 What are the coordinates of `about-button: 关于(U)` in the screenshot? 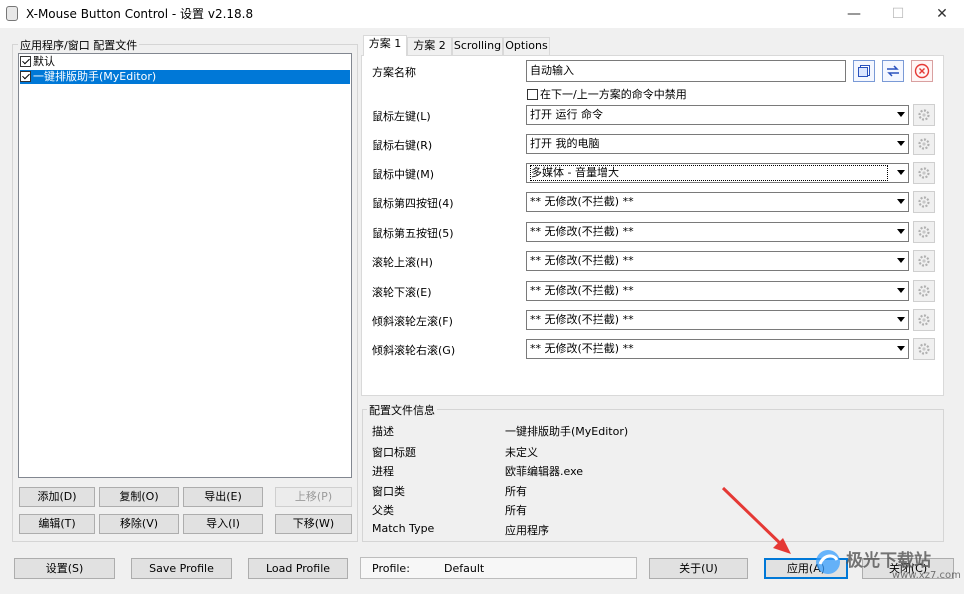 It's located at (698, 568).